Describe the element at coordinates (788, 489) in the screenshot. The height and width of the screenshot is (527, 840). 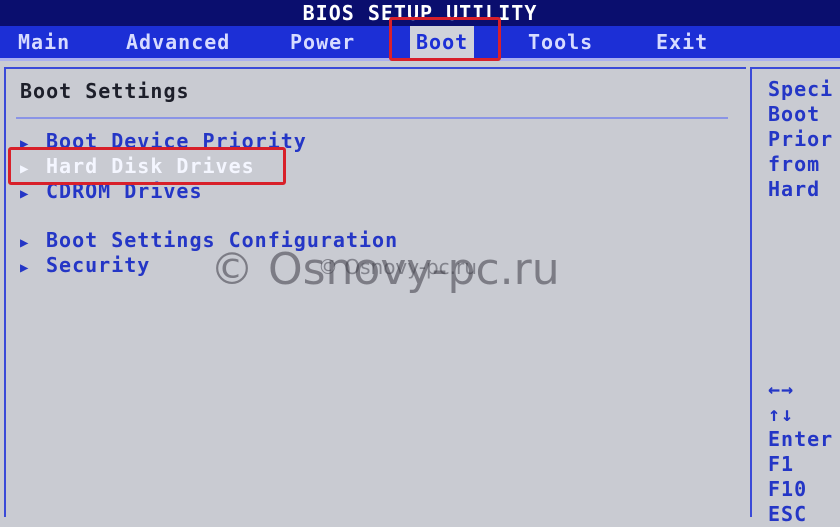
I see `key-f10: F10` at that location.